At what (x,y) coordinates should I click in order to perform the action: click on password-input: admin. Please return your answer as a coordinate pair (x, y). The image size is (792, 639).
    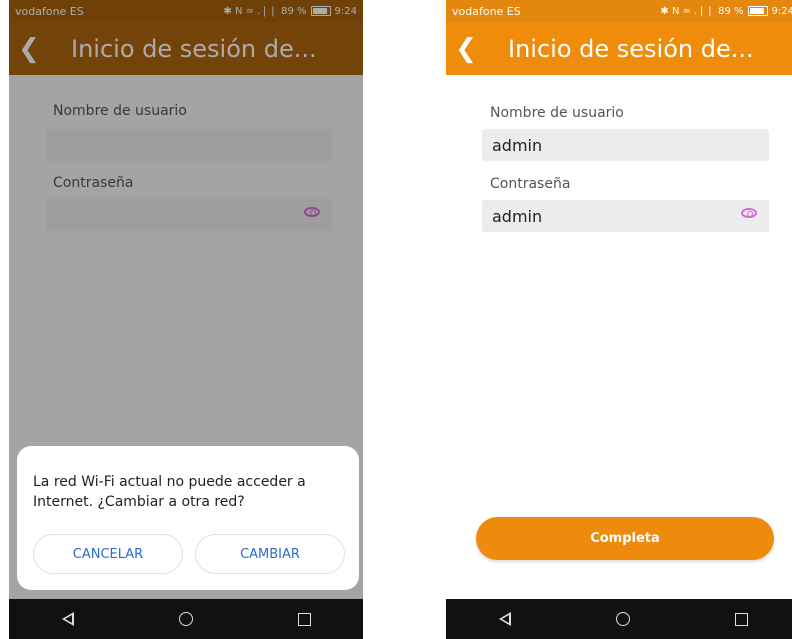
    Looking at the image, I should click on (625, 216).